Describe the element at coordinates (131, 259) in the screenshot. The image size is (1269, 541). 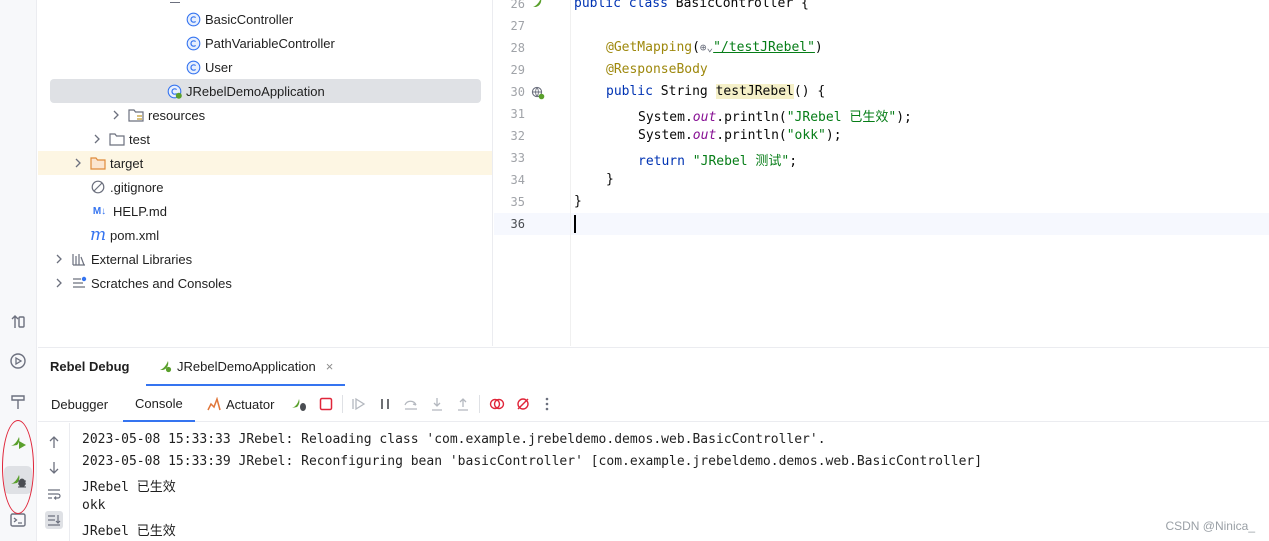
I see `tree-item-external-libraries: External Libraries` at that location.